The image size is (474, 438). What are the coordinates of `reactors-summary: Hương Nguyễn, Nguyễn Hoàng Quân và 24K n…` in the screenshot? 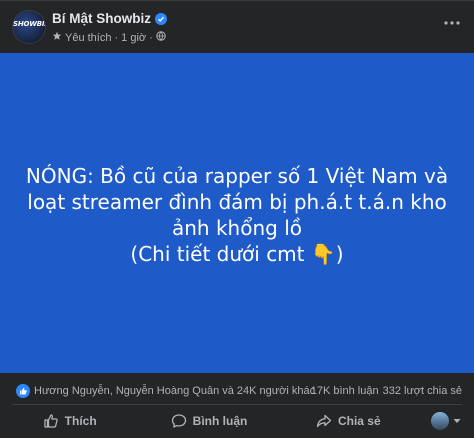 It's located at (174, 391).